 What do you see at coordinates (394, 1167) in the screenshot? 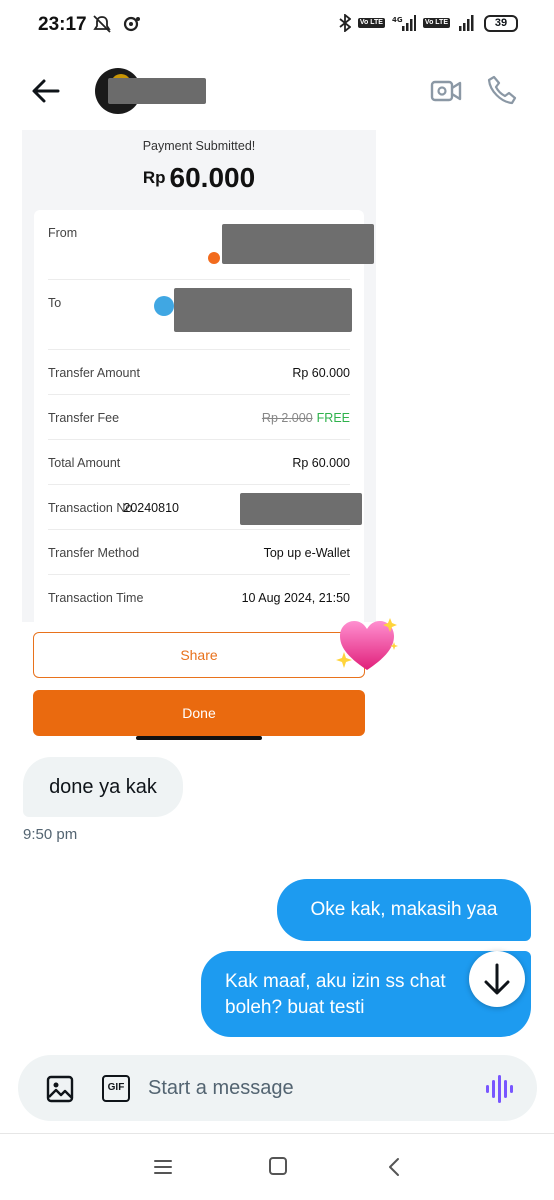
I see `back-icon` at bounding box center [394, 1167].